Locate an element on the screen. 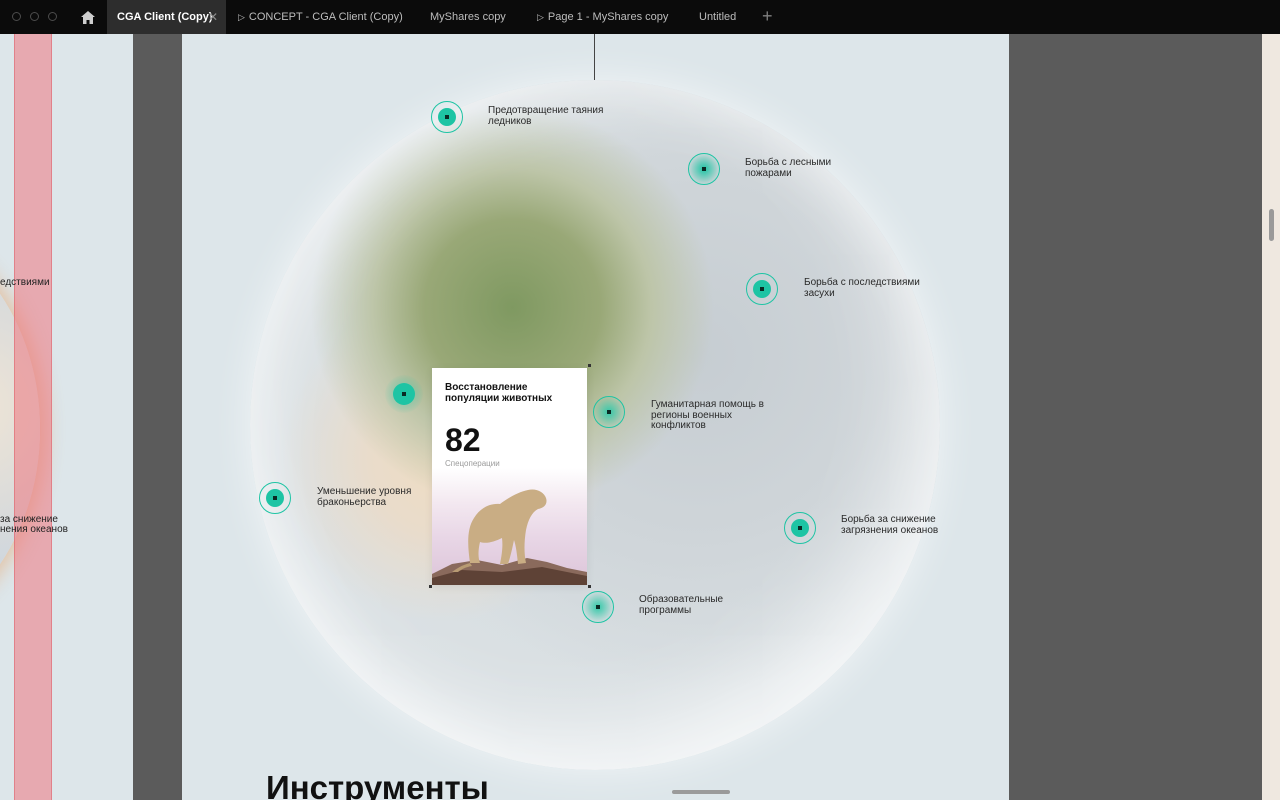  tab-concept-cga-client: ▷ CONCEPT - CGA Client (Copy) is located at coordinates (320, 17).